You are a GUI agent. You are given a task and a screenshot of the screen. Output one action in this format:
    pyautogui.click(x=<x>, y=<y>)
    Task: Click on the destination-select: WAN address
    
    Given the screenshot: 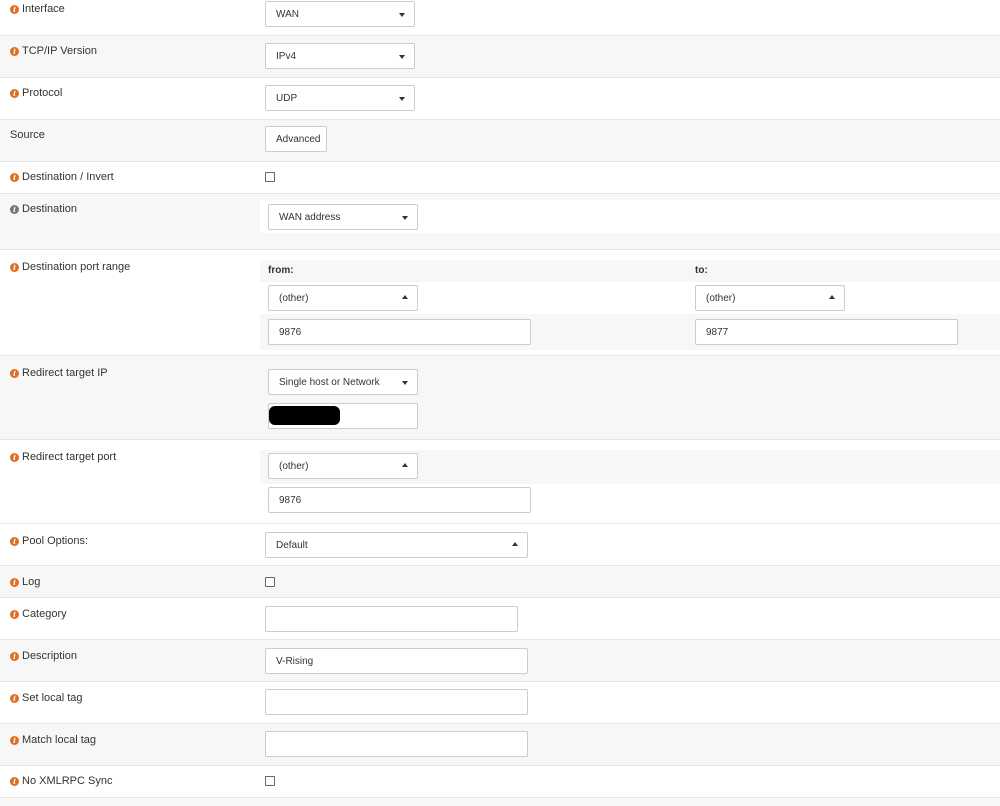 What is the action you would take?
    pyautogui.click(x=343, y=217)
    